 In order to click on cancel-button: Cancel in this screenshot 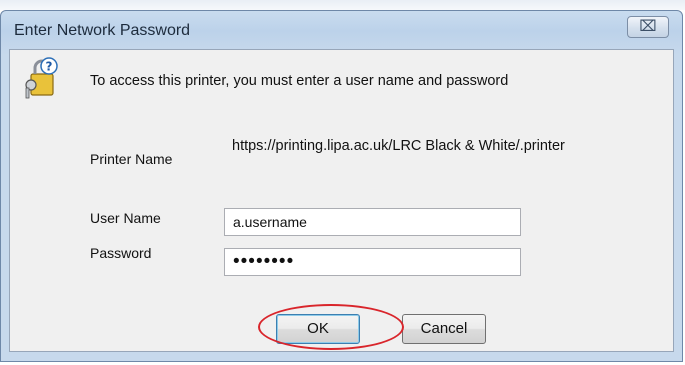, I will do `click(444, 329)`.